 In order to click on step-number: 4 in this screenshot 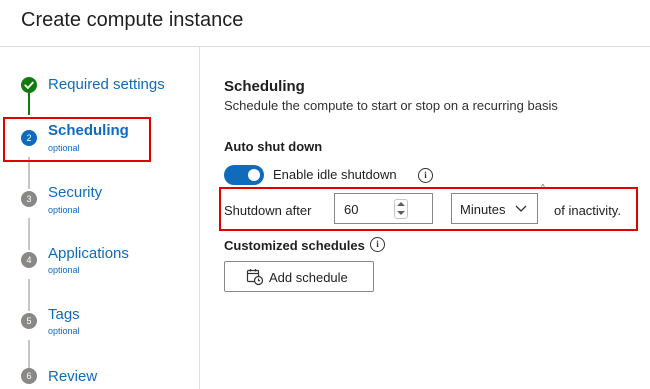, I will do `click(29, 260)`.